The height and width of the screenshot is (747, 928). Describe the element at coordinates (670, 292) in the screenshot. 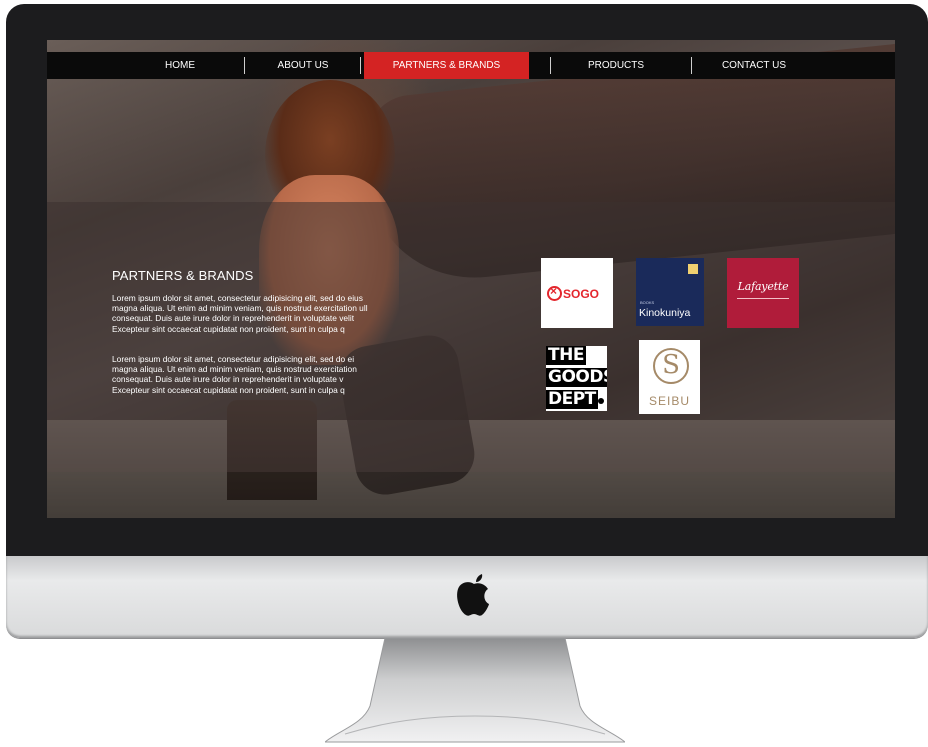

I see `brand-kinokuniya: BOOKS Kinokuniya` at that location.